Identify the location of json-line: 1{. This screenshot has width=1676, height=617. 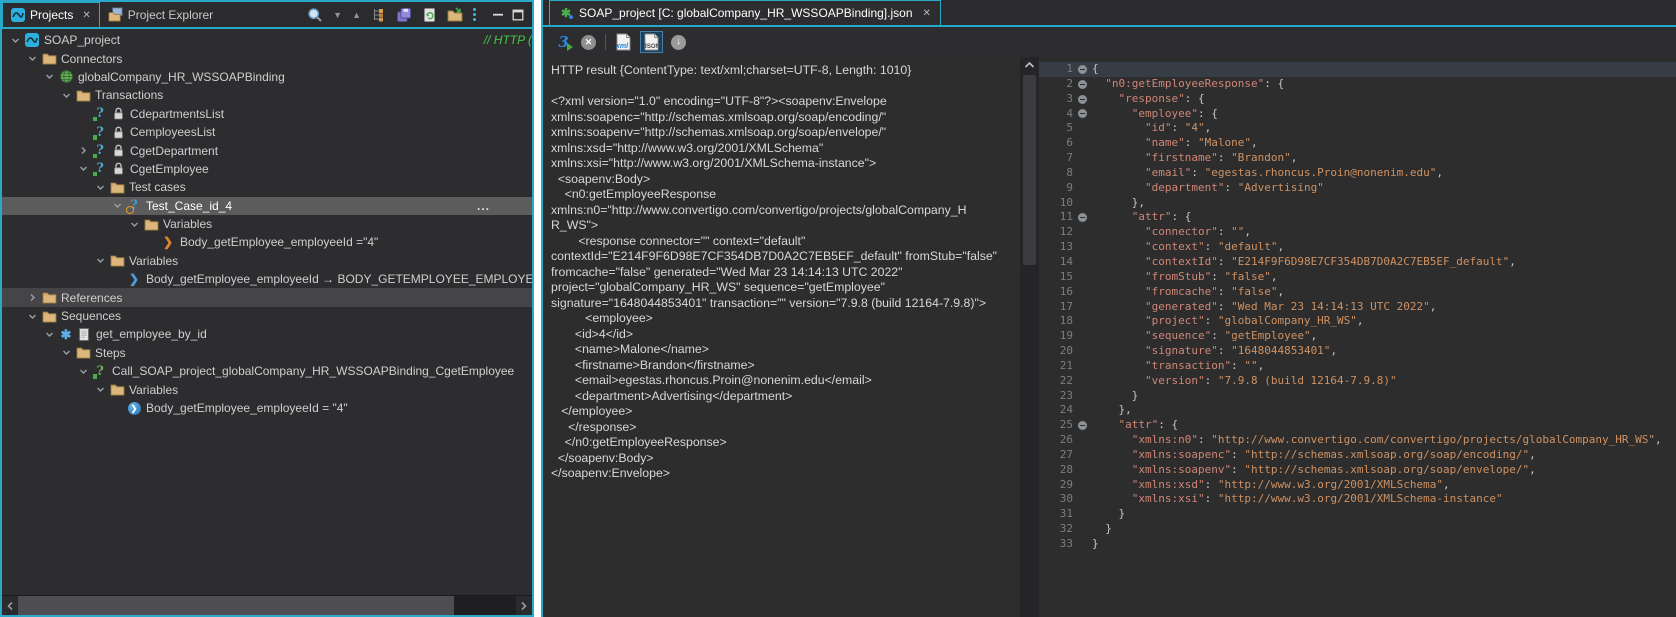
(1357, 69).